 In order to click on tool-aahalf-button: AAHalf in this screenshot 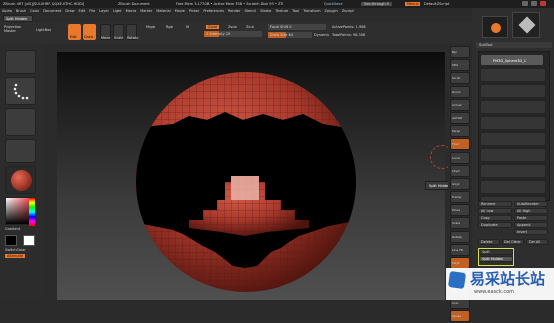, I will do `click(460, 117)`.